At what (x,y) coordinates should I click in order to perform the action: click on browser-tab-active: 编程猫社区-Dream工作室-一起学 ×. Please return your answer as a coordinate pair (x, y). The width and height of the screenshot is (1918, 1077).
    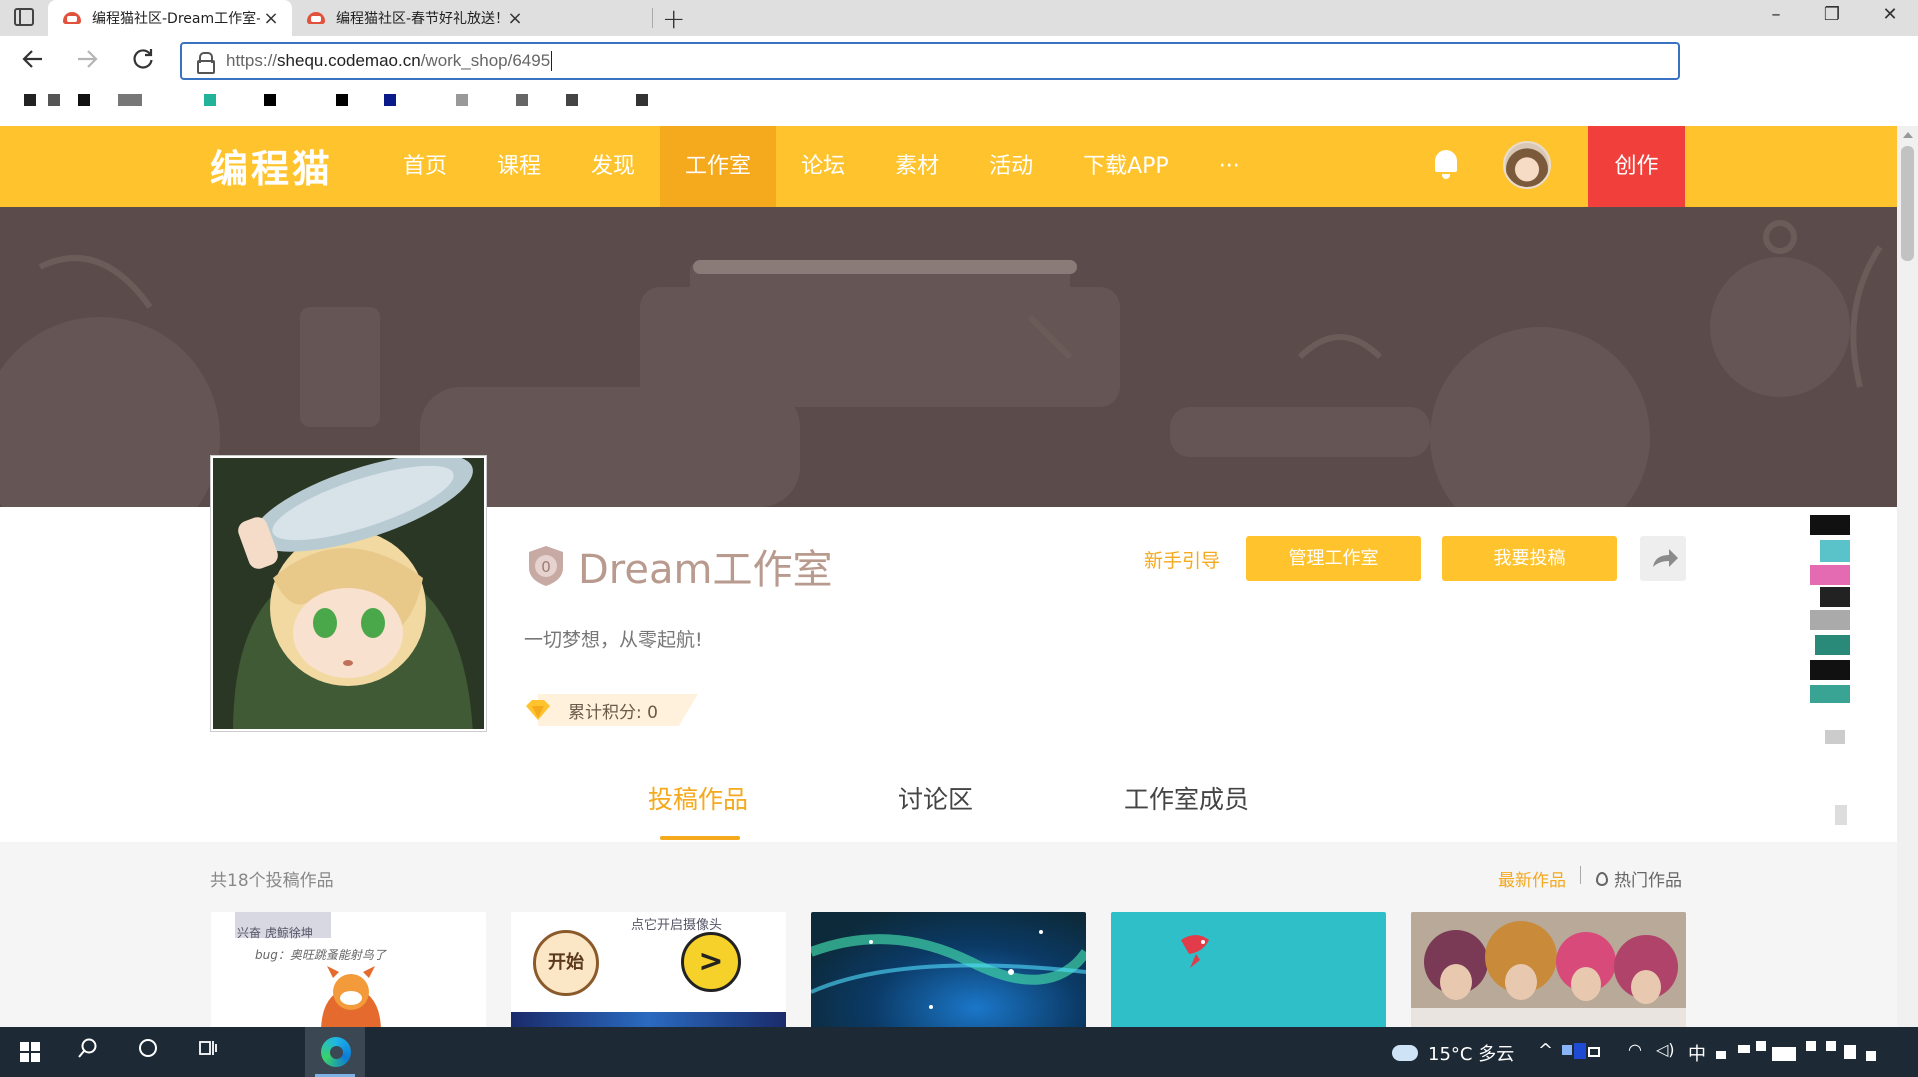
    Looking at the image, I should click on (170, 18).